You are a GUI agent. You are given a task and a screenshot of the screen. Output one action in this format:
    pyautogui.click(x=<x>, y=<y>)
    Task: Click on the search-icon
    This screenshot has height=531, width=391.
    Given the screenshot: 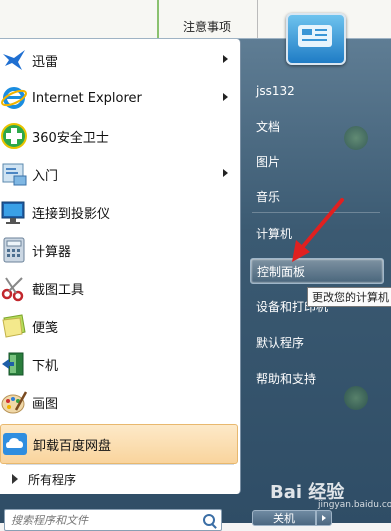 What is the action you would take?
    pyautogui.click(x=209, y=520)
    